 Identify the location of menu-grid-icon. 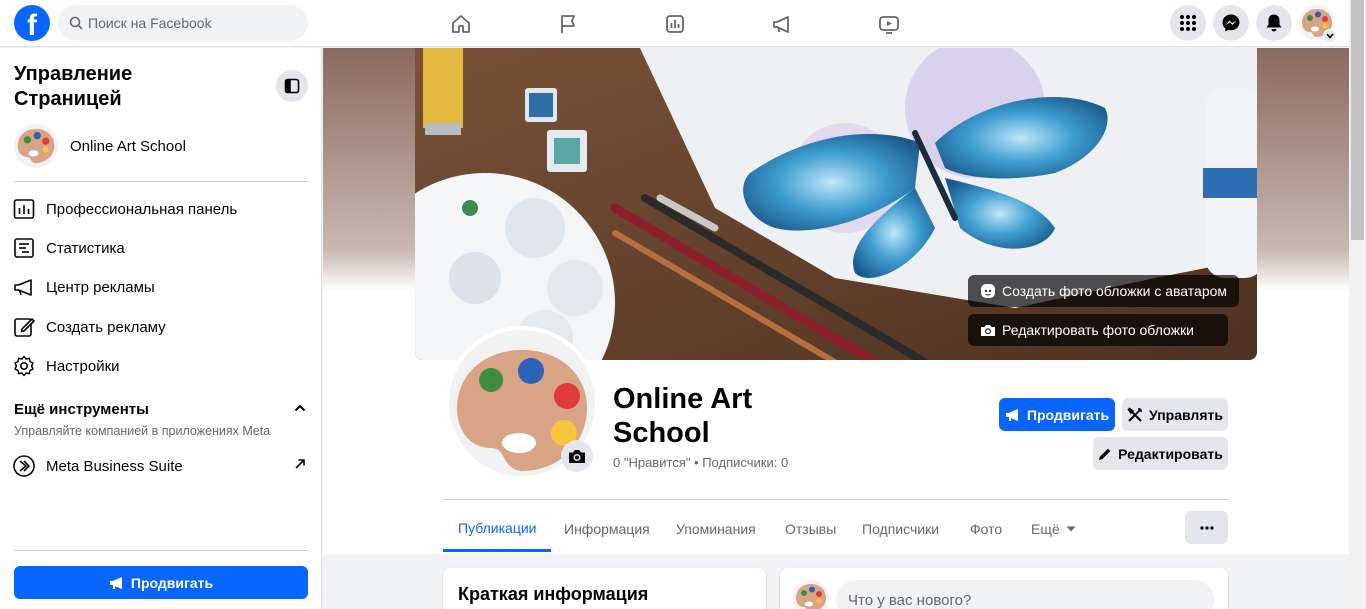
(1188, 23).